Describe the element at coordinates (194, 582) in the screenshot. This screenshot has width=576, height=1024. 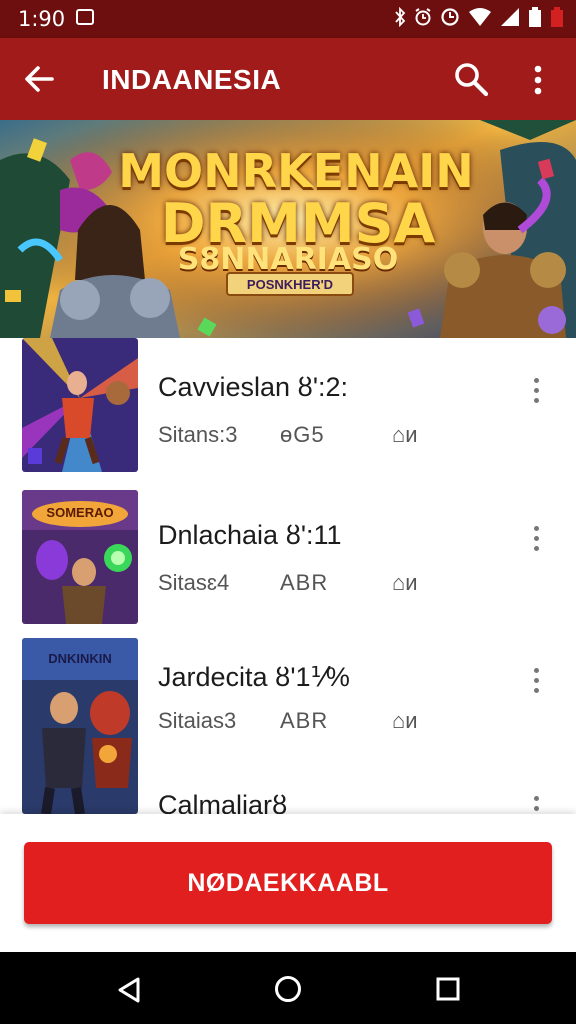
I see `game-meta-1: Sitasɛ4` at that location.